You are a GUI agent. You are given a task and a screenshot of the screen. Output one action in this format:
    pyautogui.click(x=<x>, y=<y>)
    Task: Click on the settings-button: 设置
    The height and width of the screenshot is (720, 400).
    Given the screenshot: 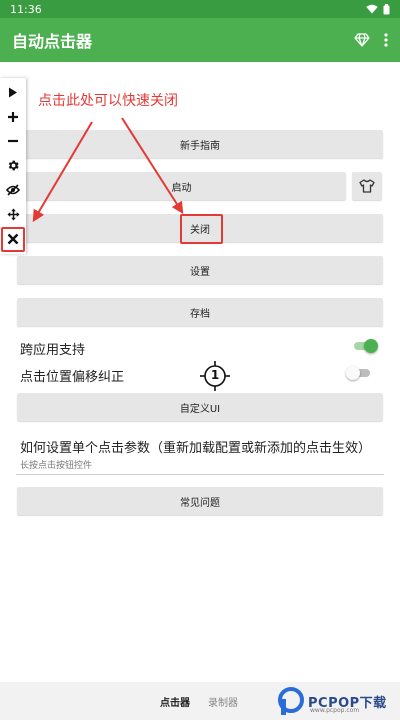 What is the action you would take?
    pyautogui.click(x=200, y=270)
    